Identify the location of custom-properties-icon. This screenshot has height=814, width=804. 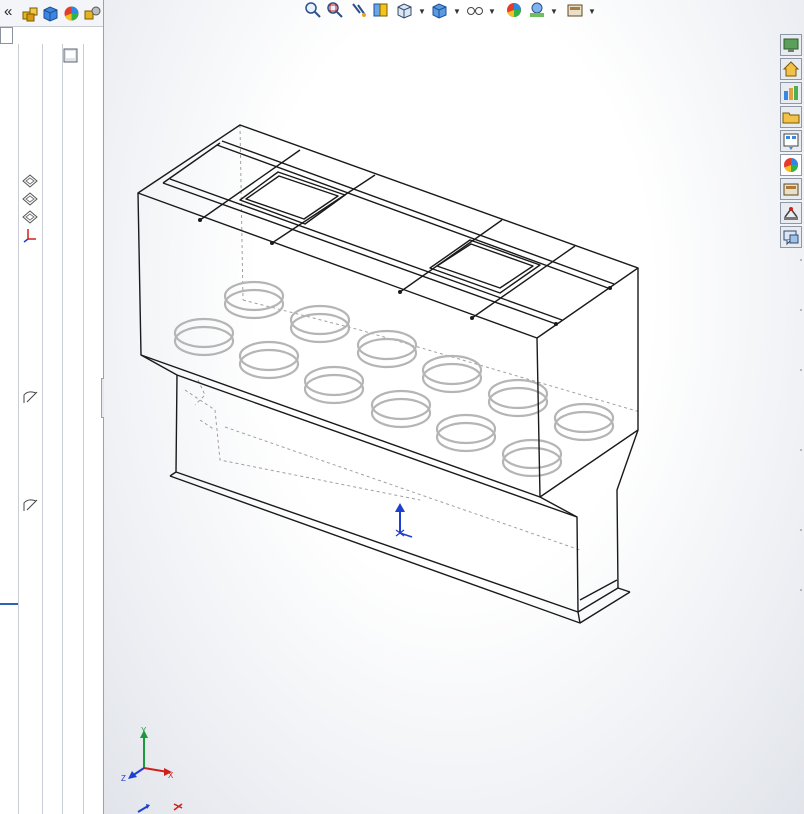
(791, 189).